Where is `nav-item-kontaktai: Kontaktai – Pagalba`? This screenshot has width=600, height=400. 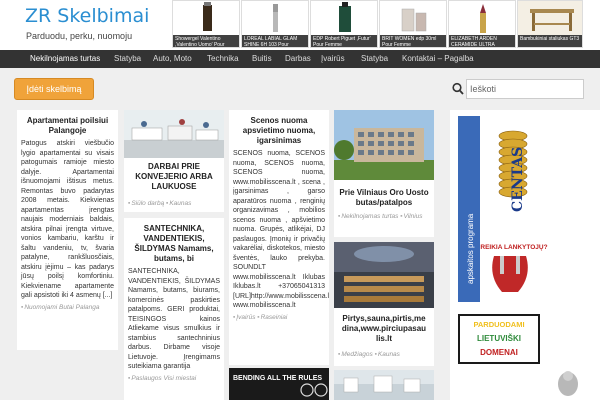
nav-item-kontaktai: Kontaktai – Pagalba is located at coordinates (438, 59).